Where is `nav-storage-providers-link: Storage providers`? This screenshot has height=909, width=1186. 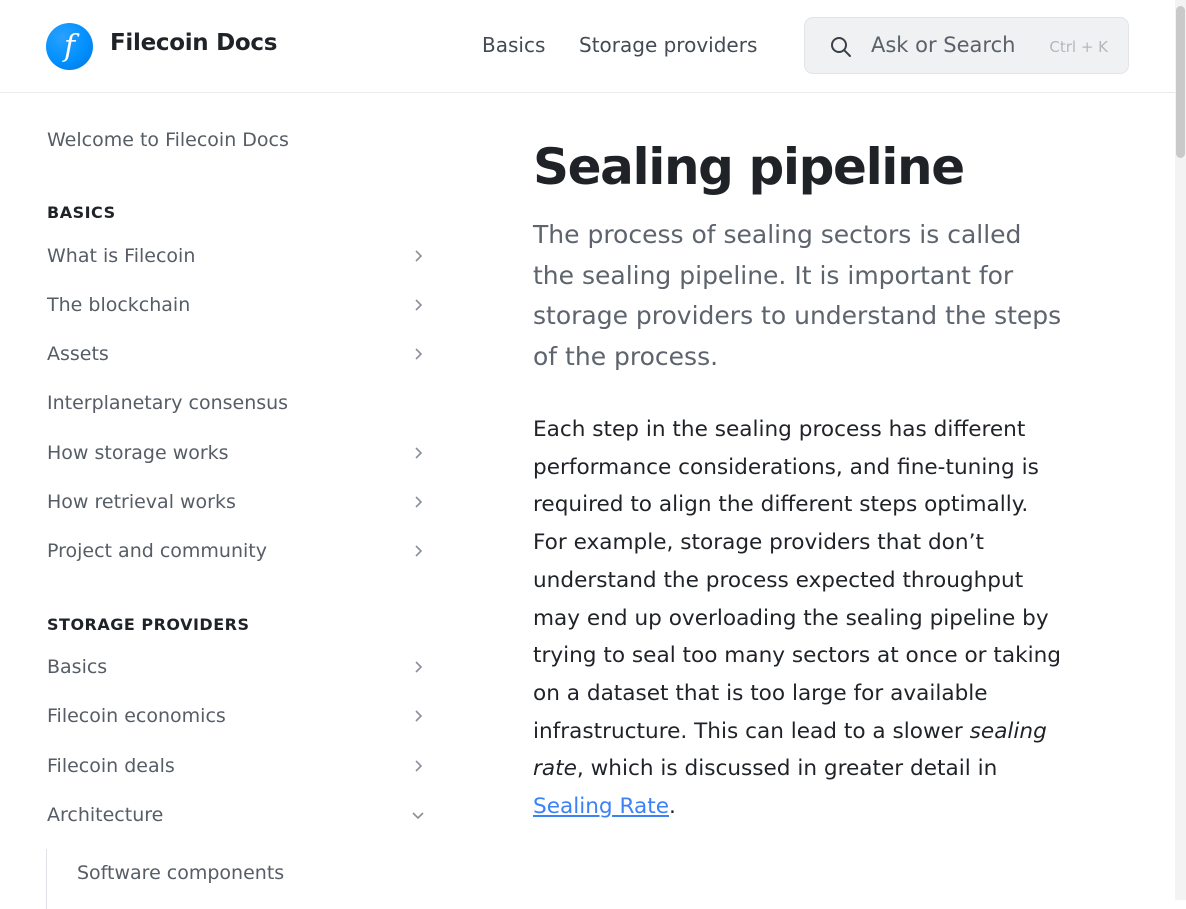
nav-storage-providers-link: Storage providers is located at coordinates (668, 45).